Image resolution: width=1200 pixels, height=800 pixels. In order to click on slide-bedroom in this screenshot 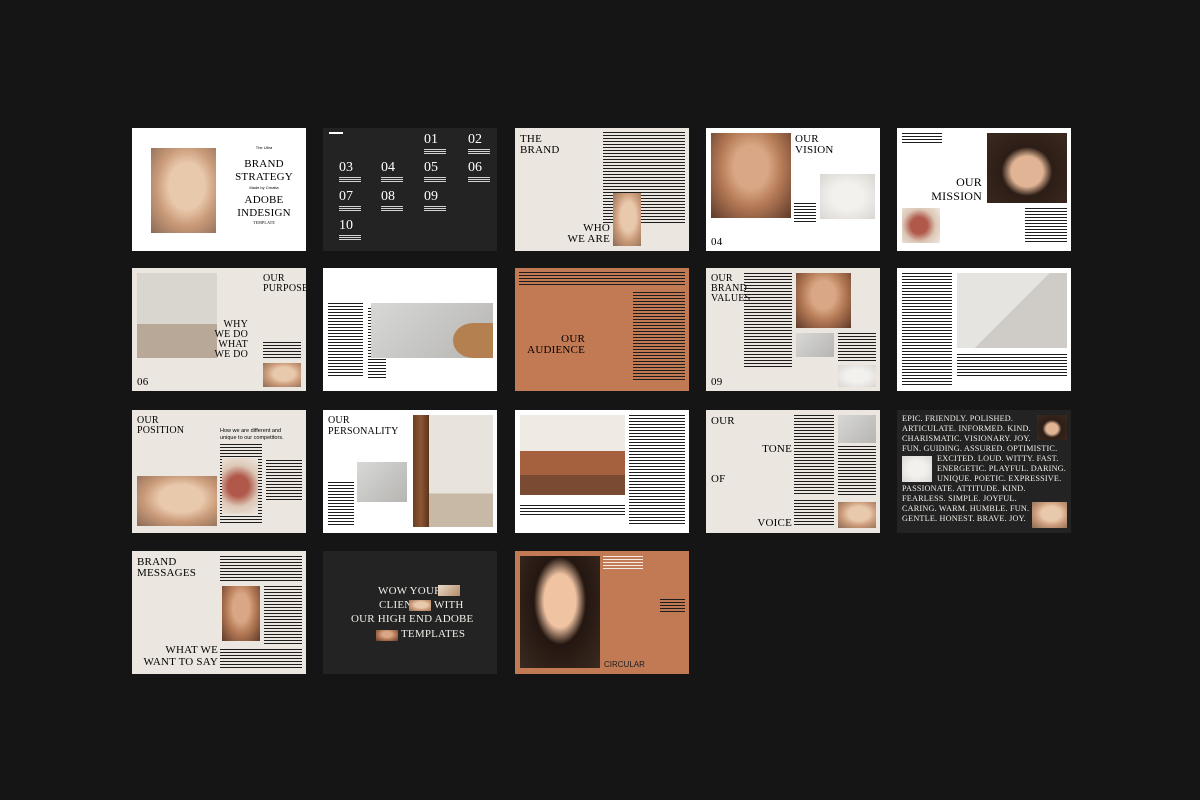, I will do `click(602, 471)`.